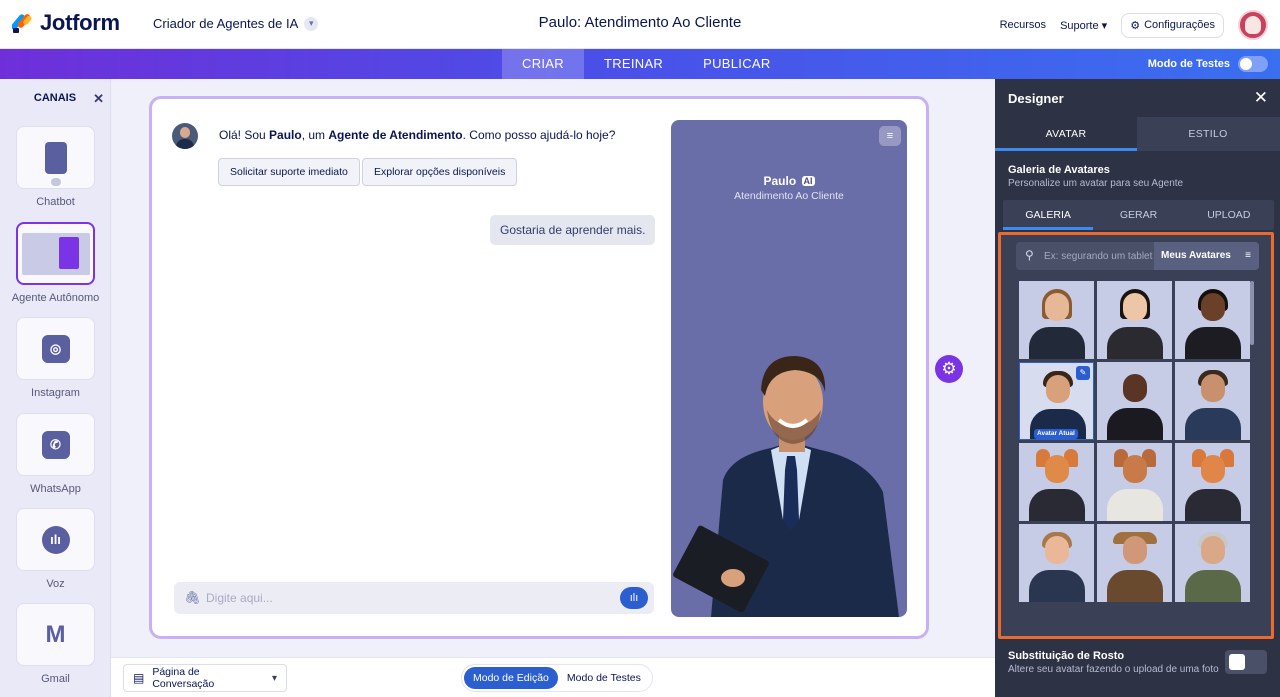  I want to click on channel-label: Instagram, so click(55, 393).